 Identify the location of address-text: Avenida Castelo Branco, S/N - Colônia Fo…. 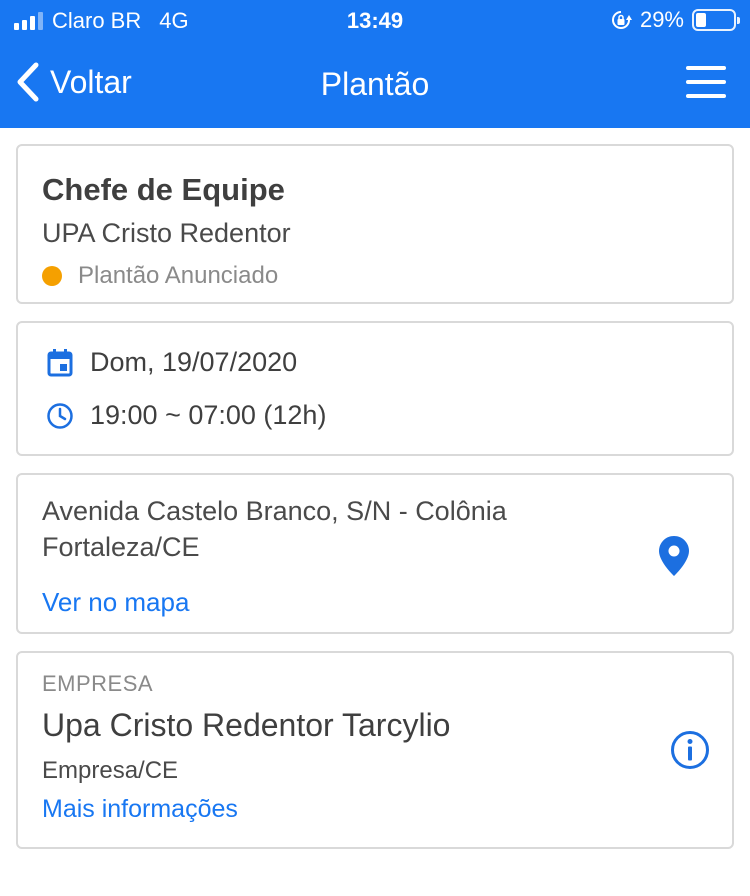
(274, 529).